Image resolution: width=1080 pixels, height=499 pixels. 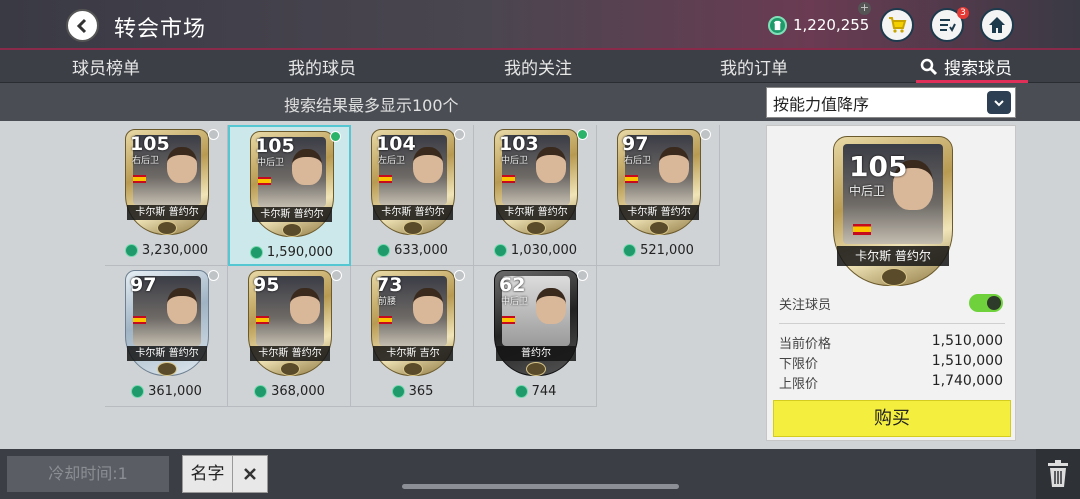 I want to click on coin-balance: 1,220,255, so click(x=818, y=25).